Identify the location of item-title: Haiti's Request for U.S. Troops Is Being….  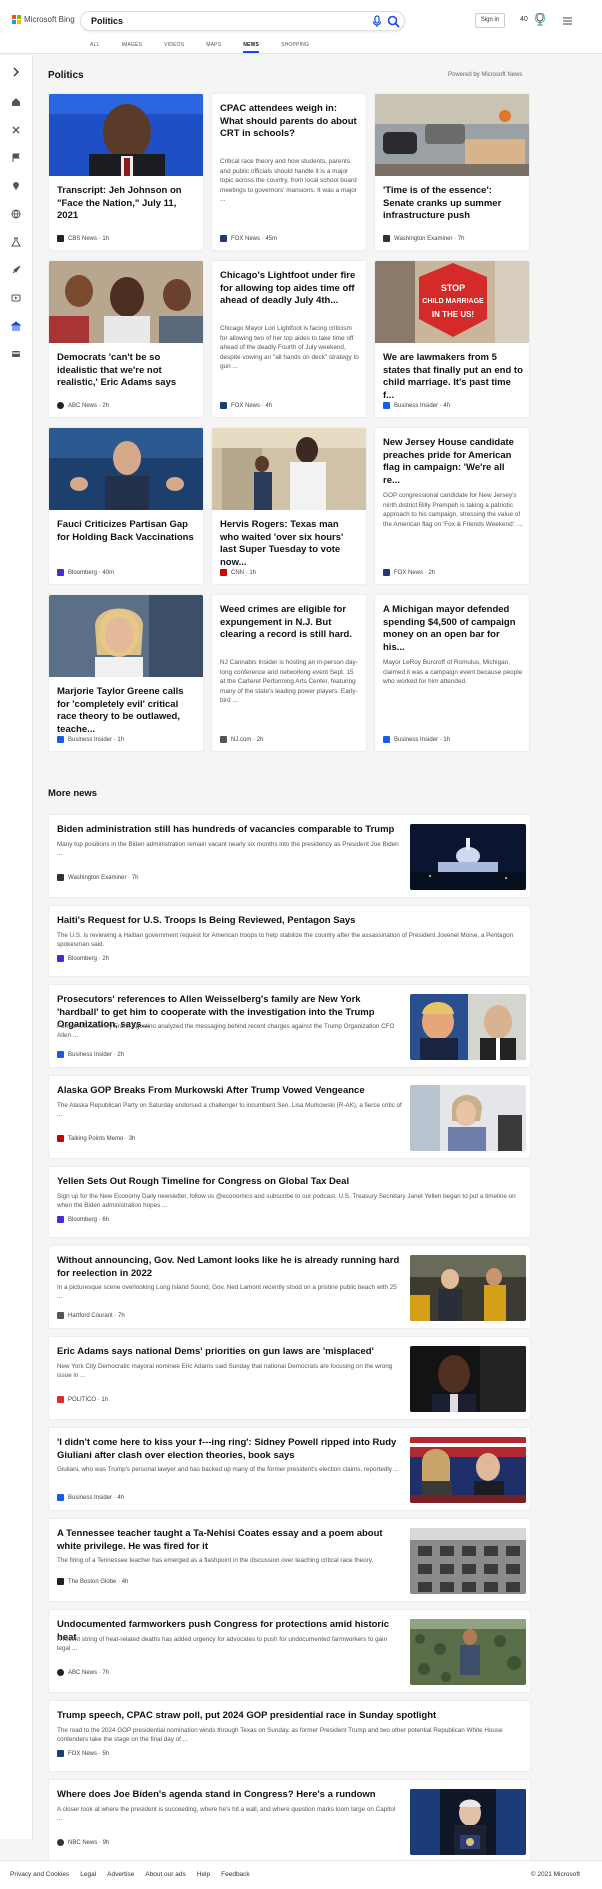
(289, 921).